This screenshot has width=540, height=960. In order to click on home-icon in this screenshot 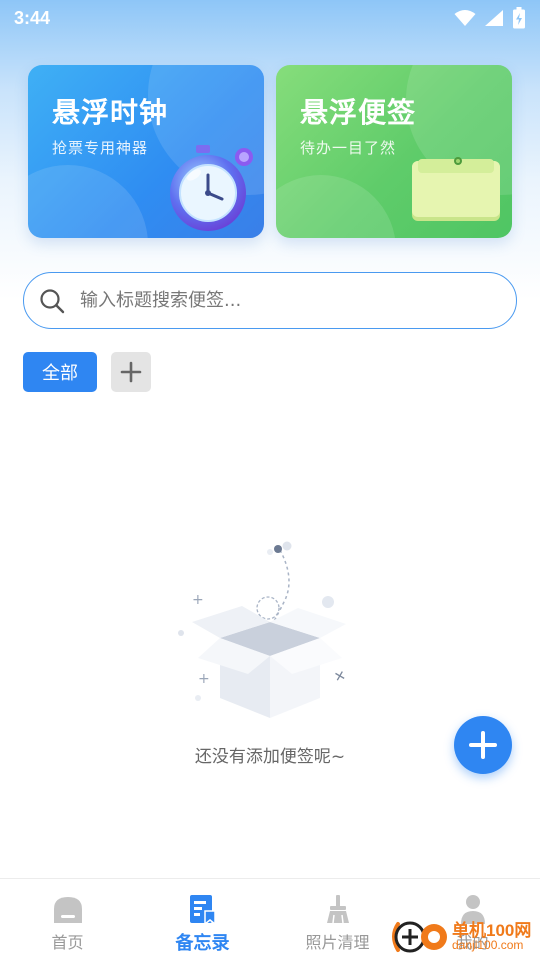, I will do `click(67, 910)`.